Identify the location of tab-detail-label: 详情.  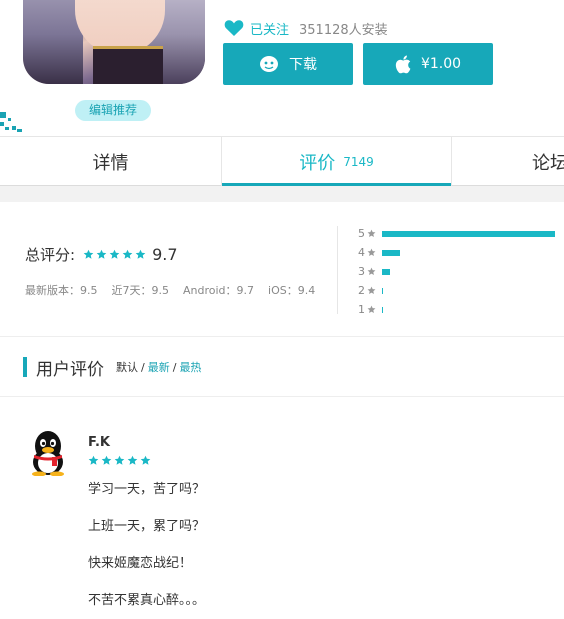
(110, 163).